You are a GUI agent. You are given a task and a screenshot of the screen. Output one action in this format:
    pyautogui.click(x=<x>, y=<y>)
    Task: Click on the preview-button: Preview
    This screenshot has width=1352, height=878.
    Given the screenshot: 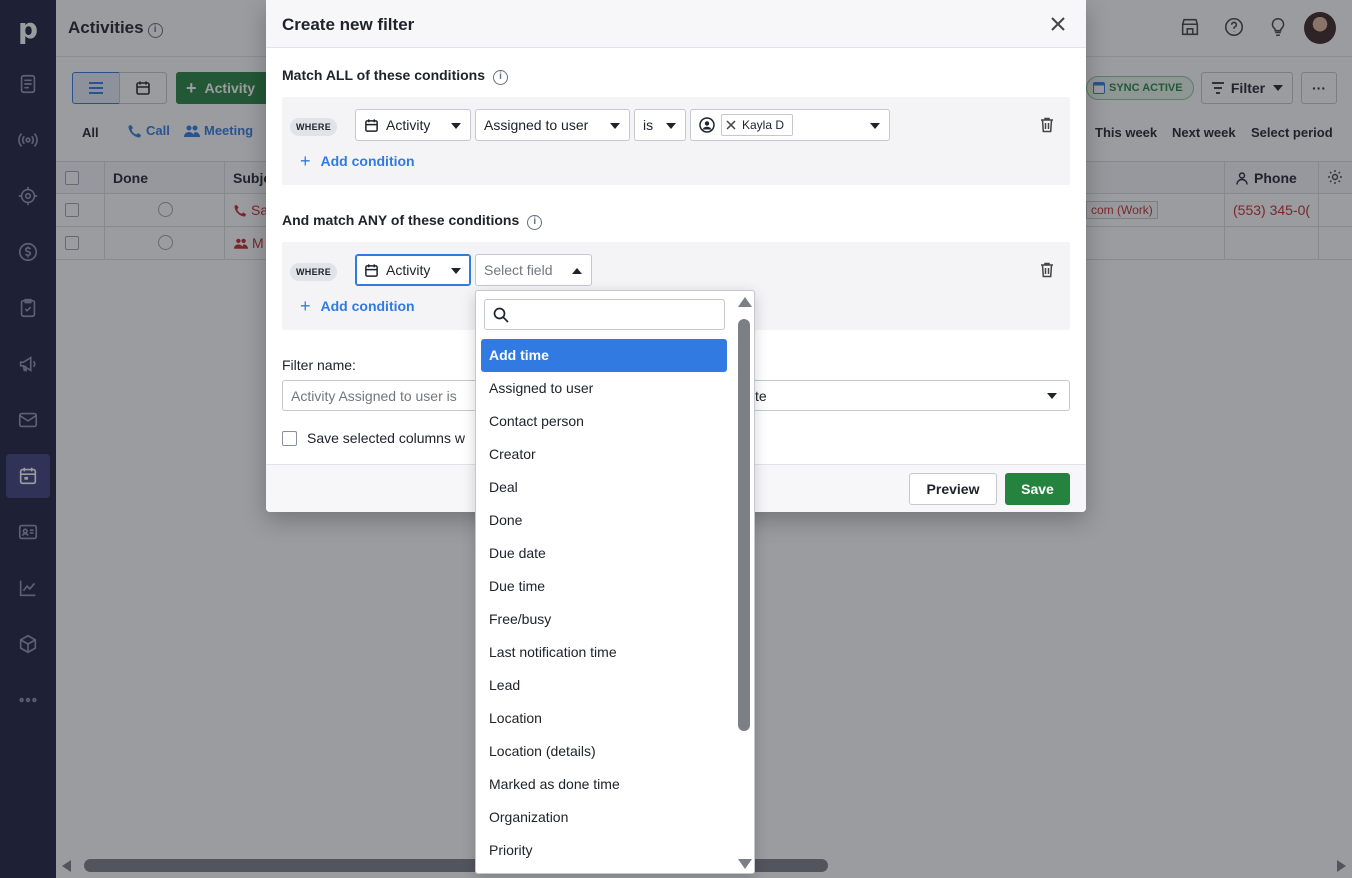 What is the action you would take?
    pyautogui.click(x=953, y=489)
    